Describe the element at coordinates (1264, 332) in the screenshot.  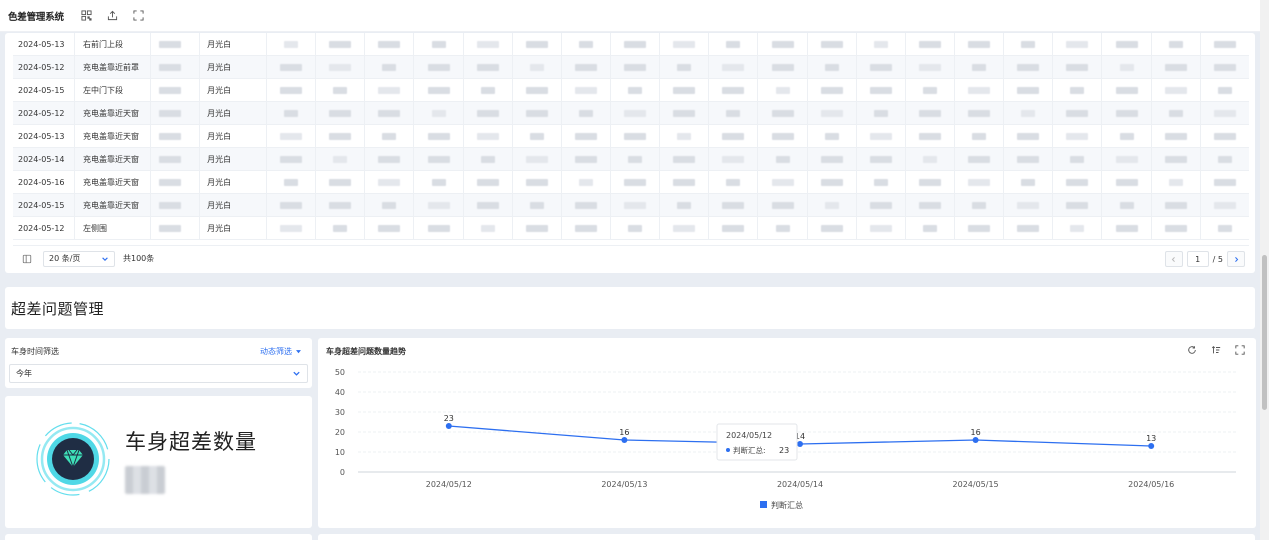
I see `scrollbar-thumb` at that location.